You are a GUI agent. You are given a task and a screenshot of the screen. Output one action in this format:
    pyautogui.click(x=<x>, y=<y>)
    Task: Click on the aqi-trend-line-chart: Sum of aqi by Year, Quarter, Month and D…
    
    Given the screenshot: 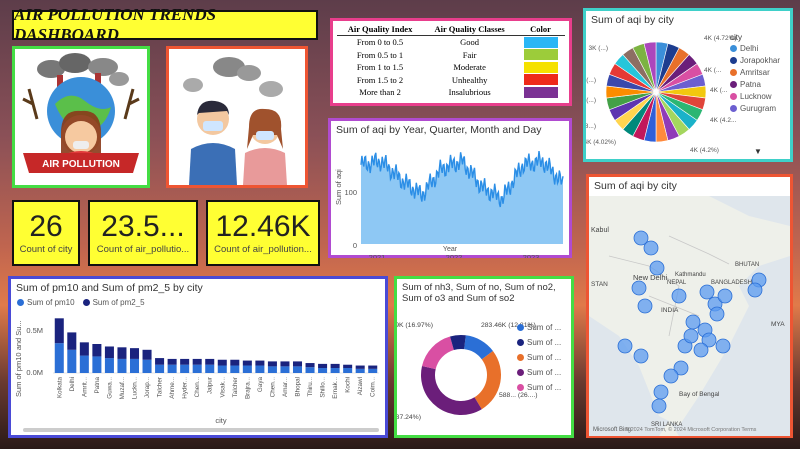 What is the action you would take?
    pyautogui.click(x=450, y=190)
    